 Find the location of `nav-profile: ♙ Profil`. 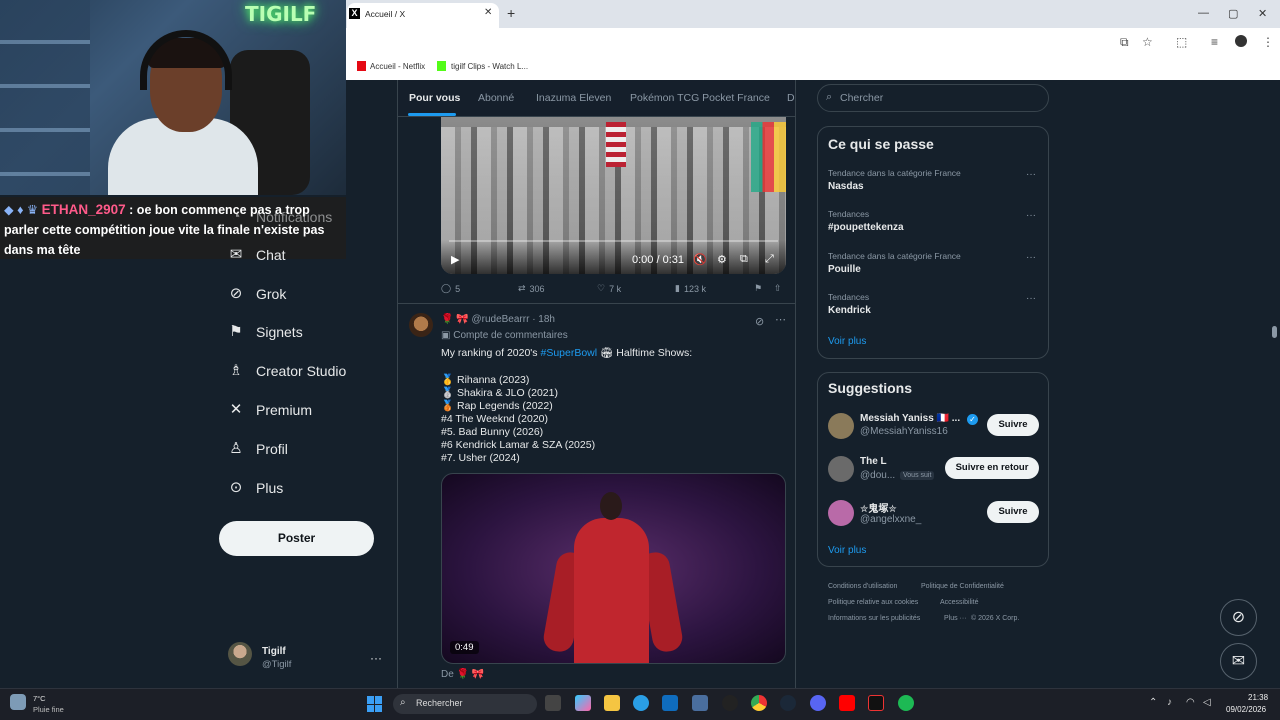

nav-profile: ♙ Profil is located at coordinates (258, 449).